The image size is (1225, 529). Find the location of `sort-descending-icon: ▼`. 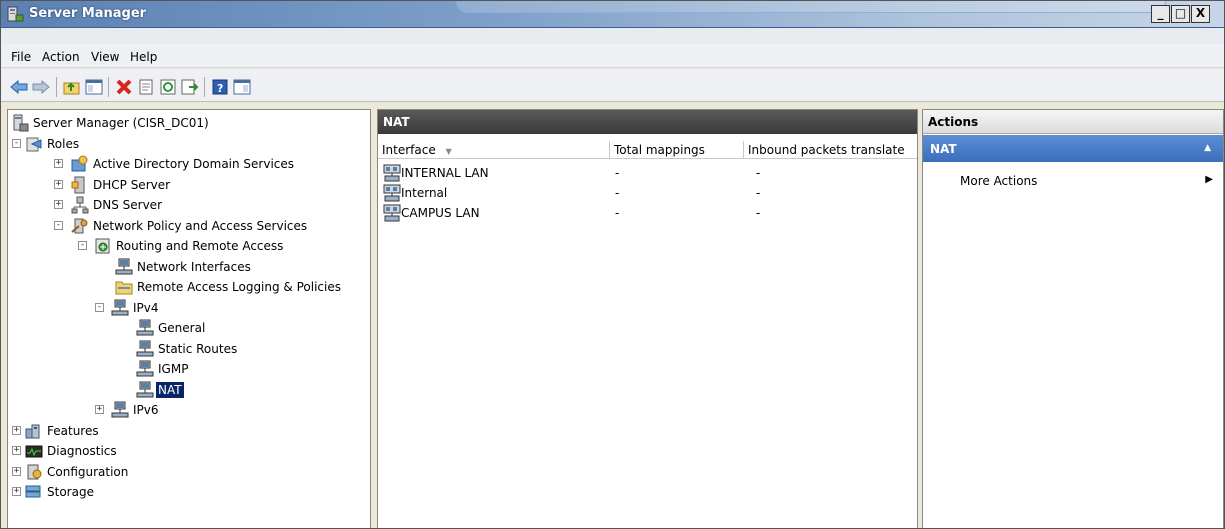

sort-descending-icon: ▼ is located at coordinates (448, 151).